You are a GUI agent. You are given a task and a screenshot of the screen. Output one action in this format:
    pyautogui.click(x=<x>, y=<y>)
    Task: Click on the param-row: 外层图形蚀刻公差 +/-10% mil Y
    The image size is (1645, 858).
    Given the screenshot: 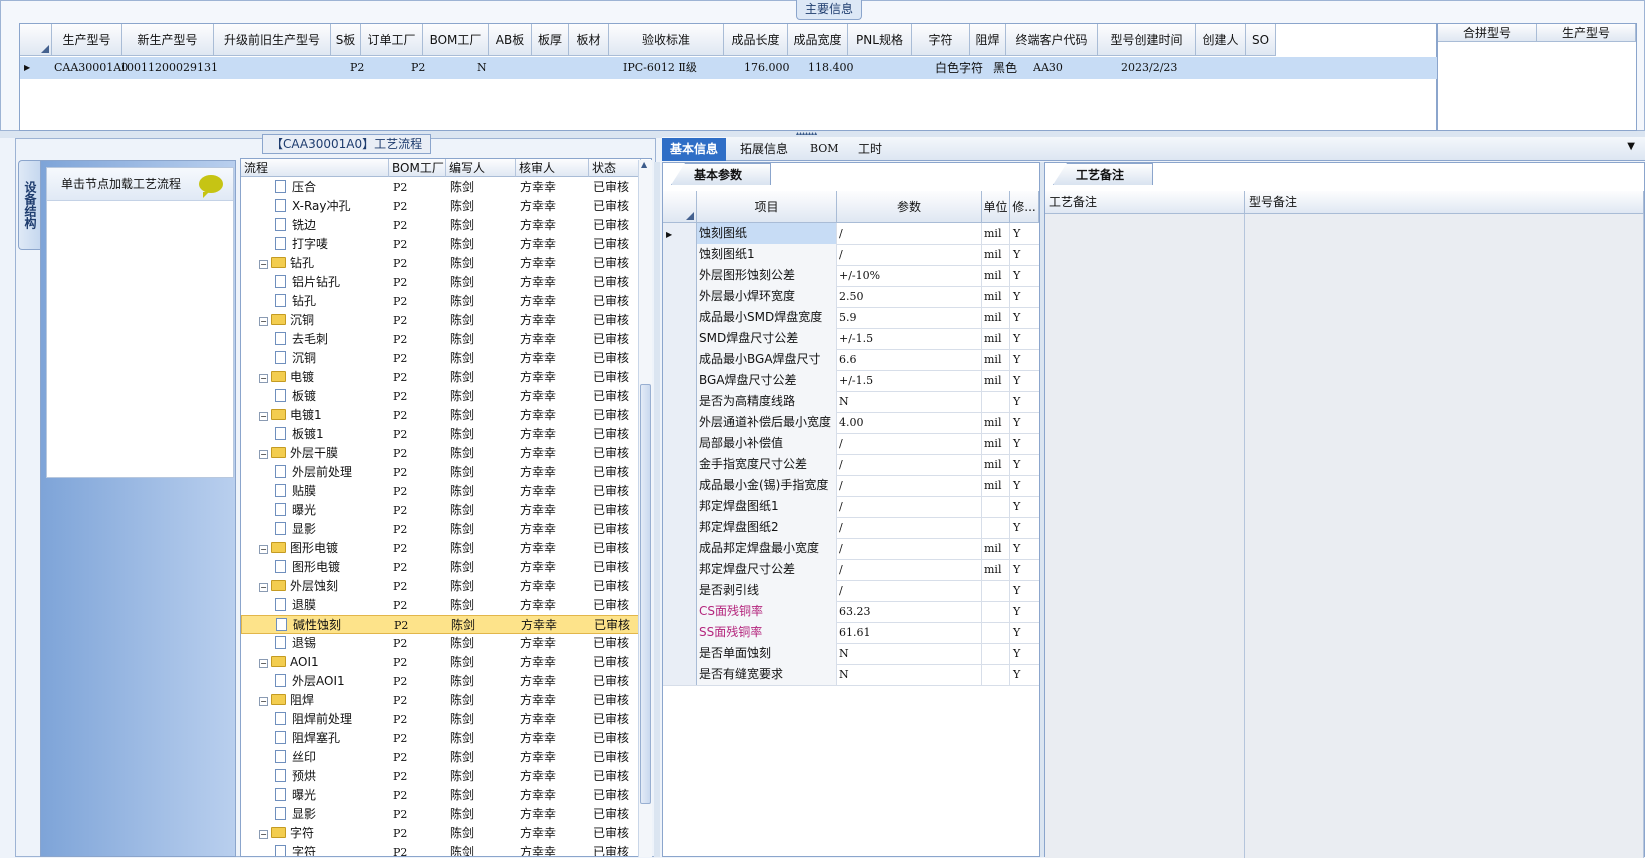 What is the action you would take?
    pyautogui.click(x=851, y=276)
    